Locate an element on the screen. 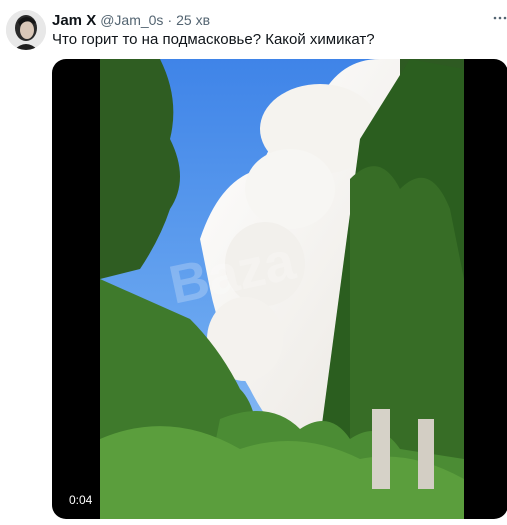  display-name: Jam X is located at coordinates (74, 20).